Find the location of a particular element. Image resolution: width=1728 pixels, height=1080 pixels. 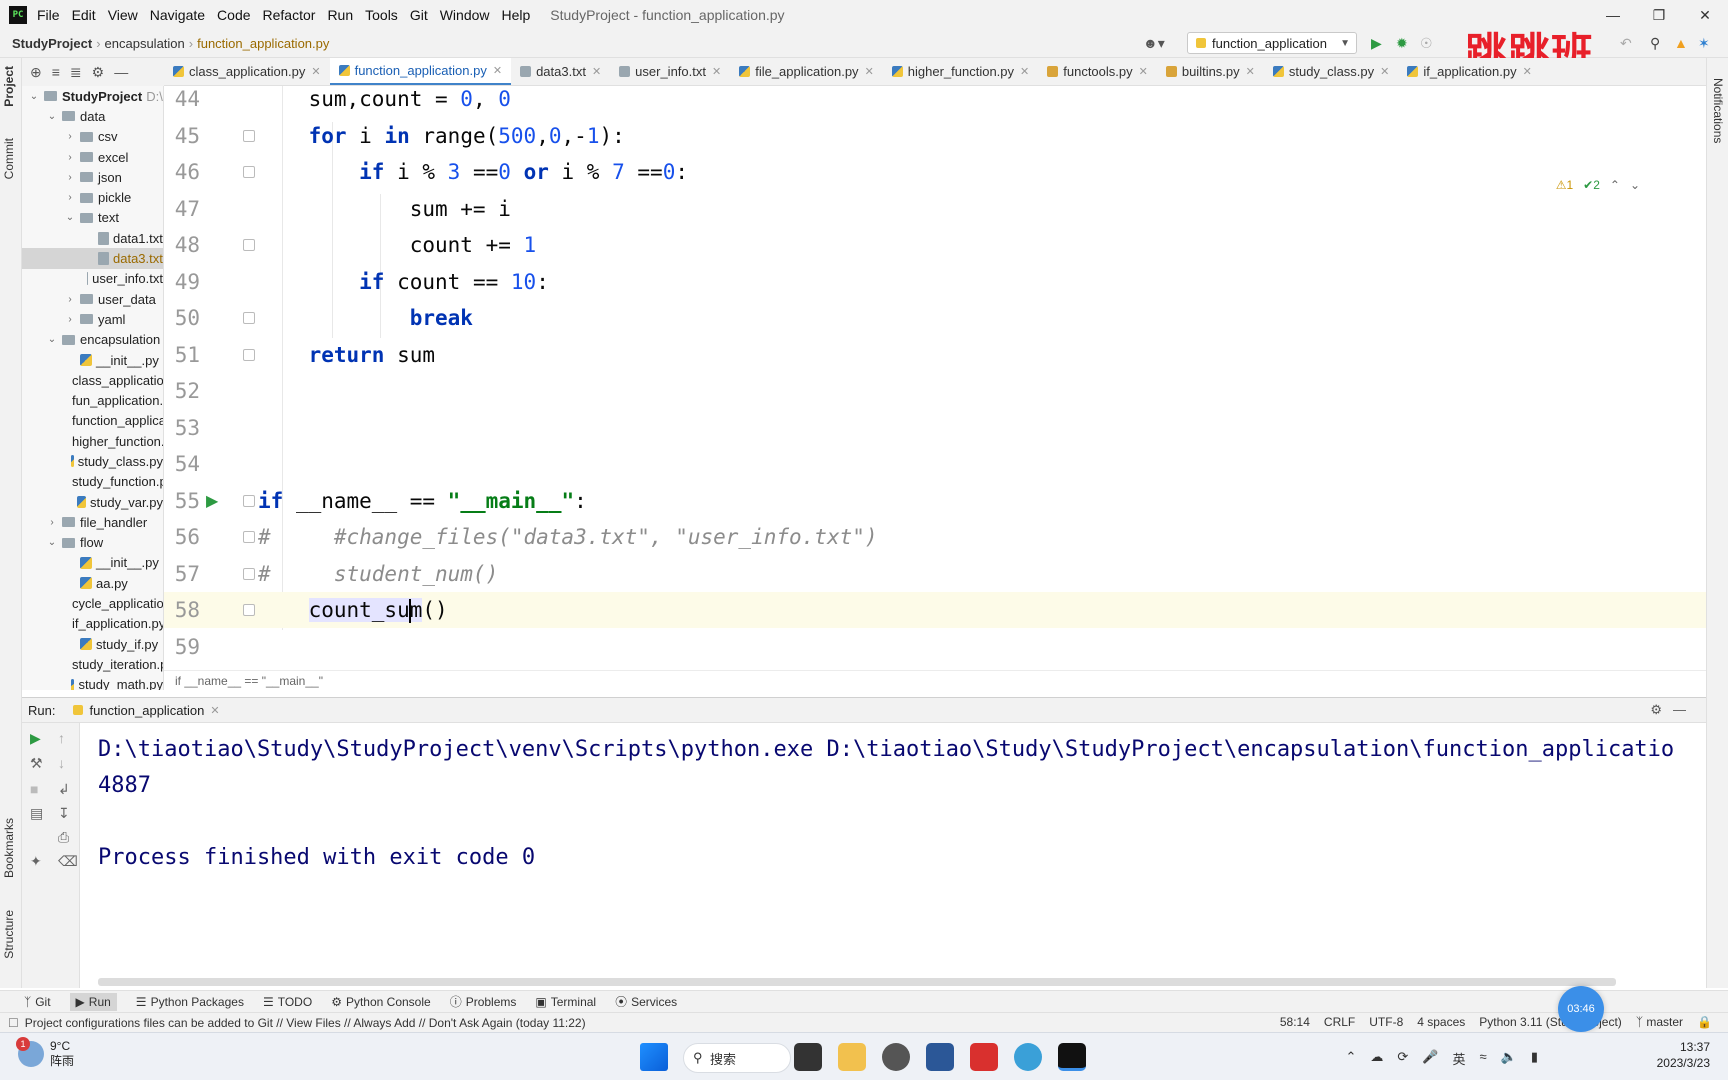

bookmarks-tool-label: Bookmarks is located at coordinates (9, 848).